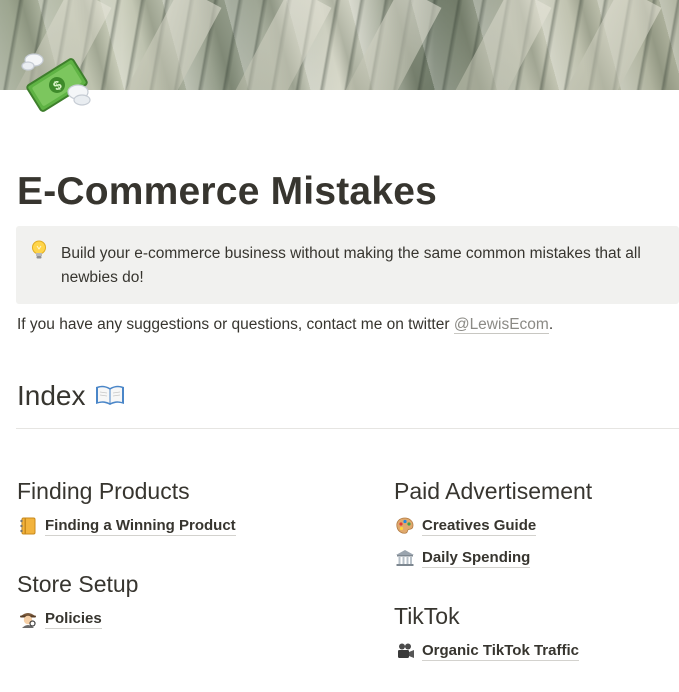  I want to click on contact-suffix: ., so click(551, 324).